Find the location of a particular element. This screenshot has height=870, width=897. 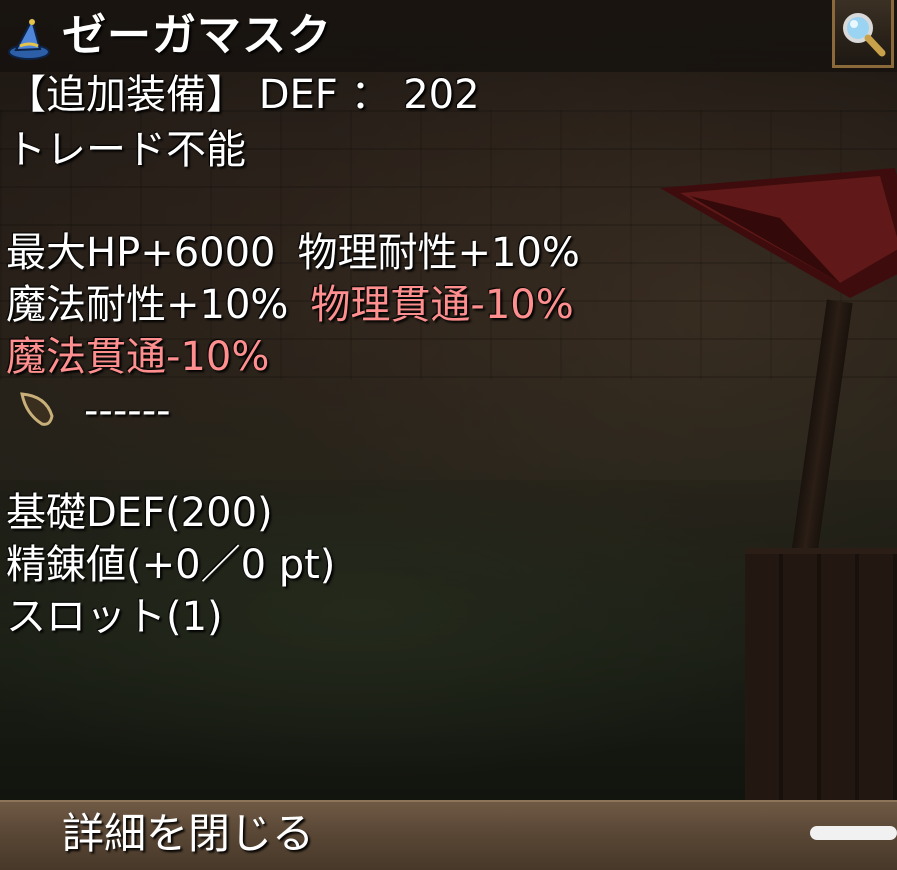

trade-status: トレード不能 is located at coordinates (126, 150).